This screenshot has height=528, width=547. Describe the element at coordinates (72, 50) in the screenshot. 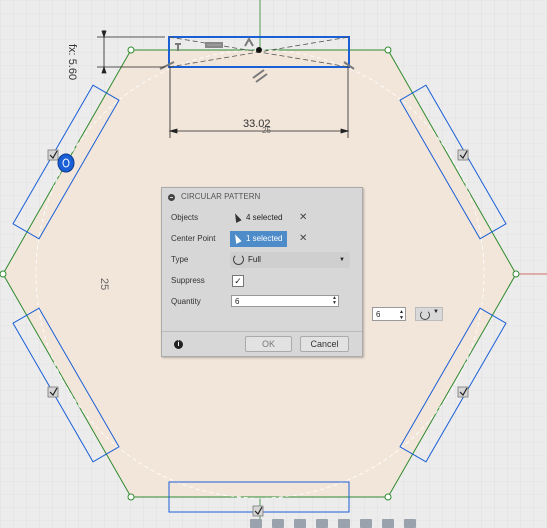

I see `vertical-dimension-prefix: fx:` at that location.